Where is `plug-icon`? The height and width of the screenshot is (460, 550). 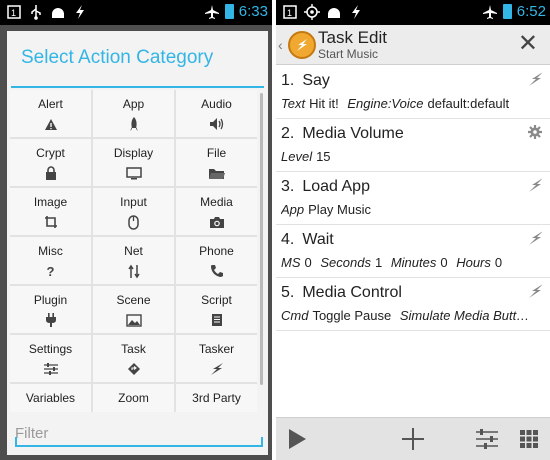 plug-icon is located at coordinates (51, 320).